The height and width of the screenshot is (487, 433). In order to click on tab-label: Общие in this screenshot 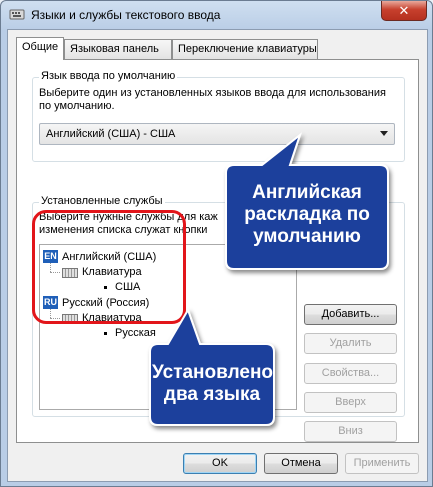, I will do `click(40, 47)`.